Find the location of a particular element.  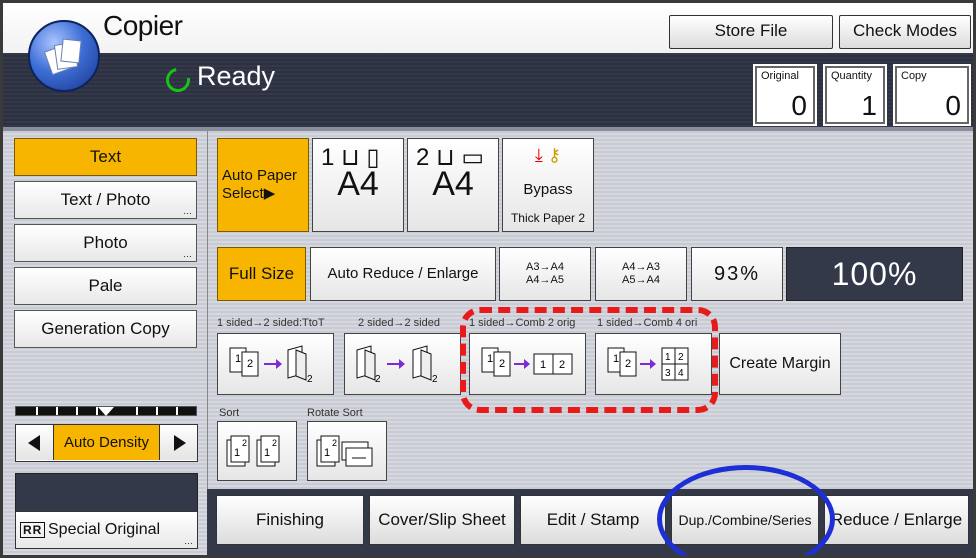

density-control: Auto Density is located at coordinates (106, 443).